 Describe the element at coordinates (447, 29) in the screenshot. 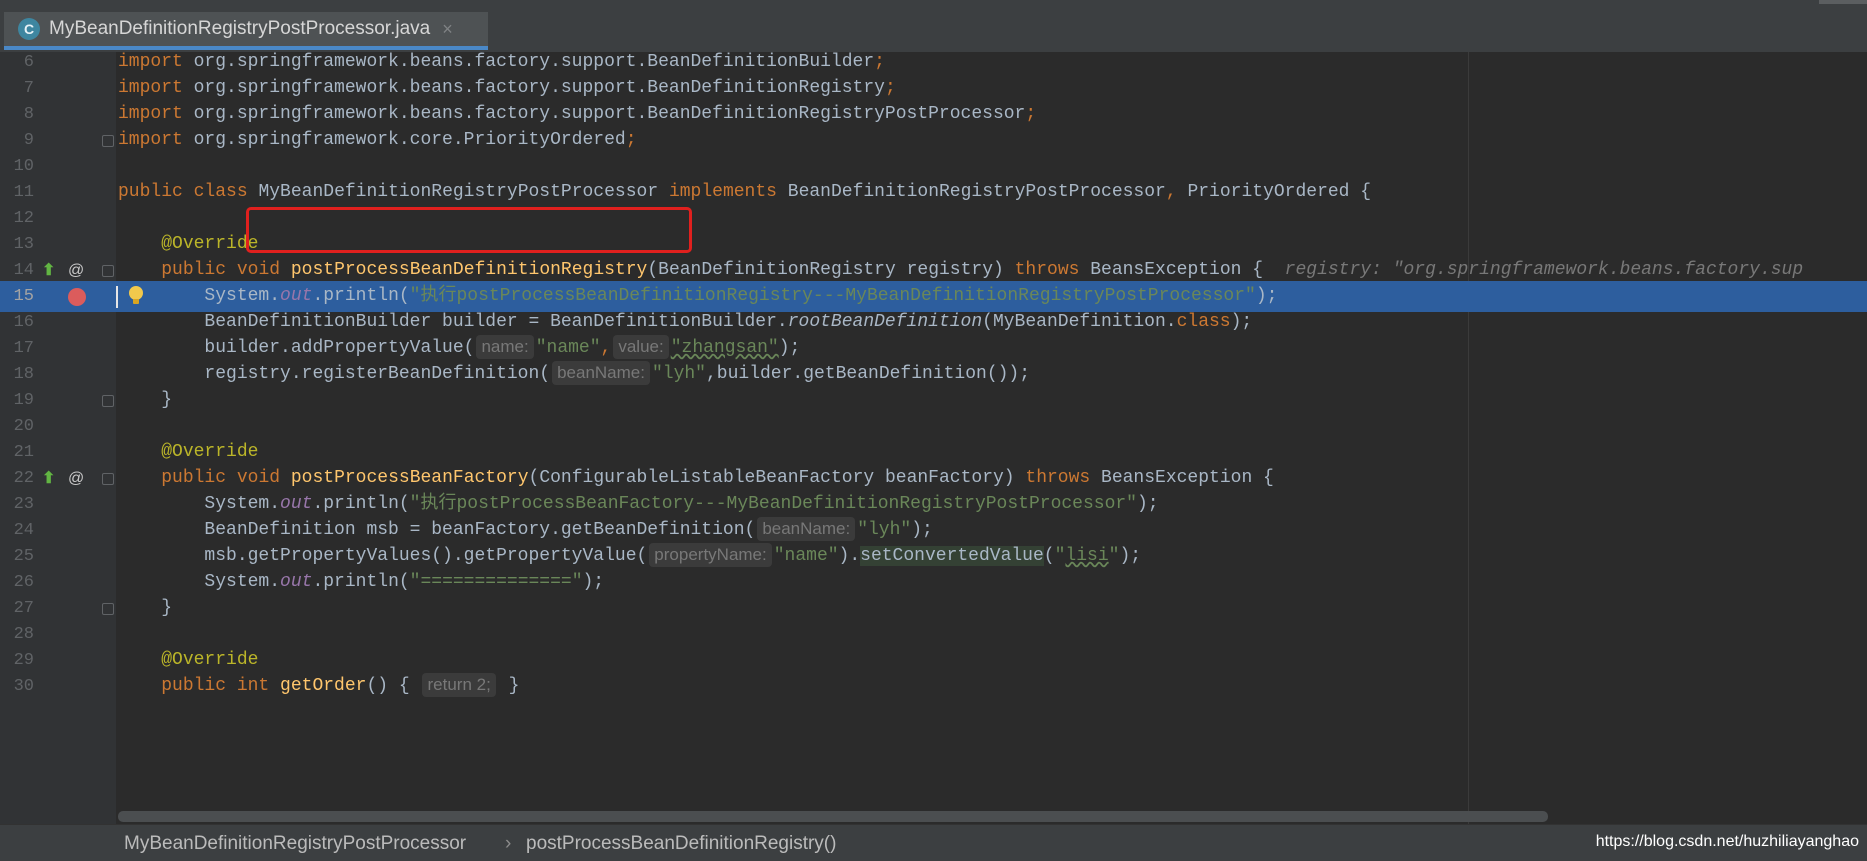

I see `close-tab-icon: ×` at that location.